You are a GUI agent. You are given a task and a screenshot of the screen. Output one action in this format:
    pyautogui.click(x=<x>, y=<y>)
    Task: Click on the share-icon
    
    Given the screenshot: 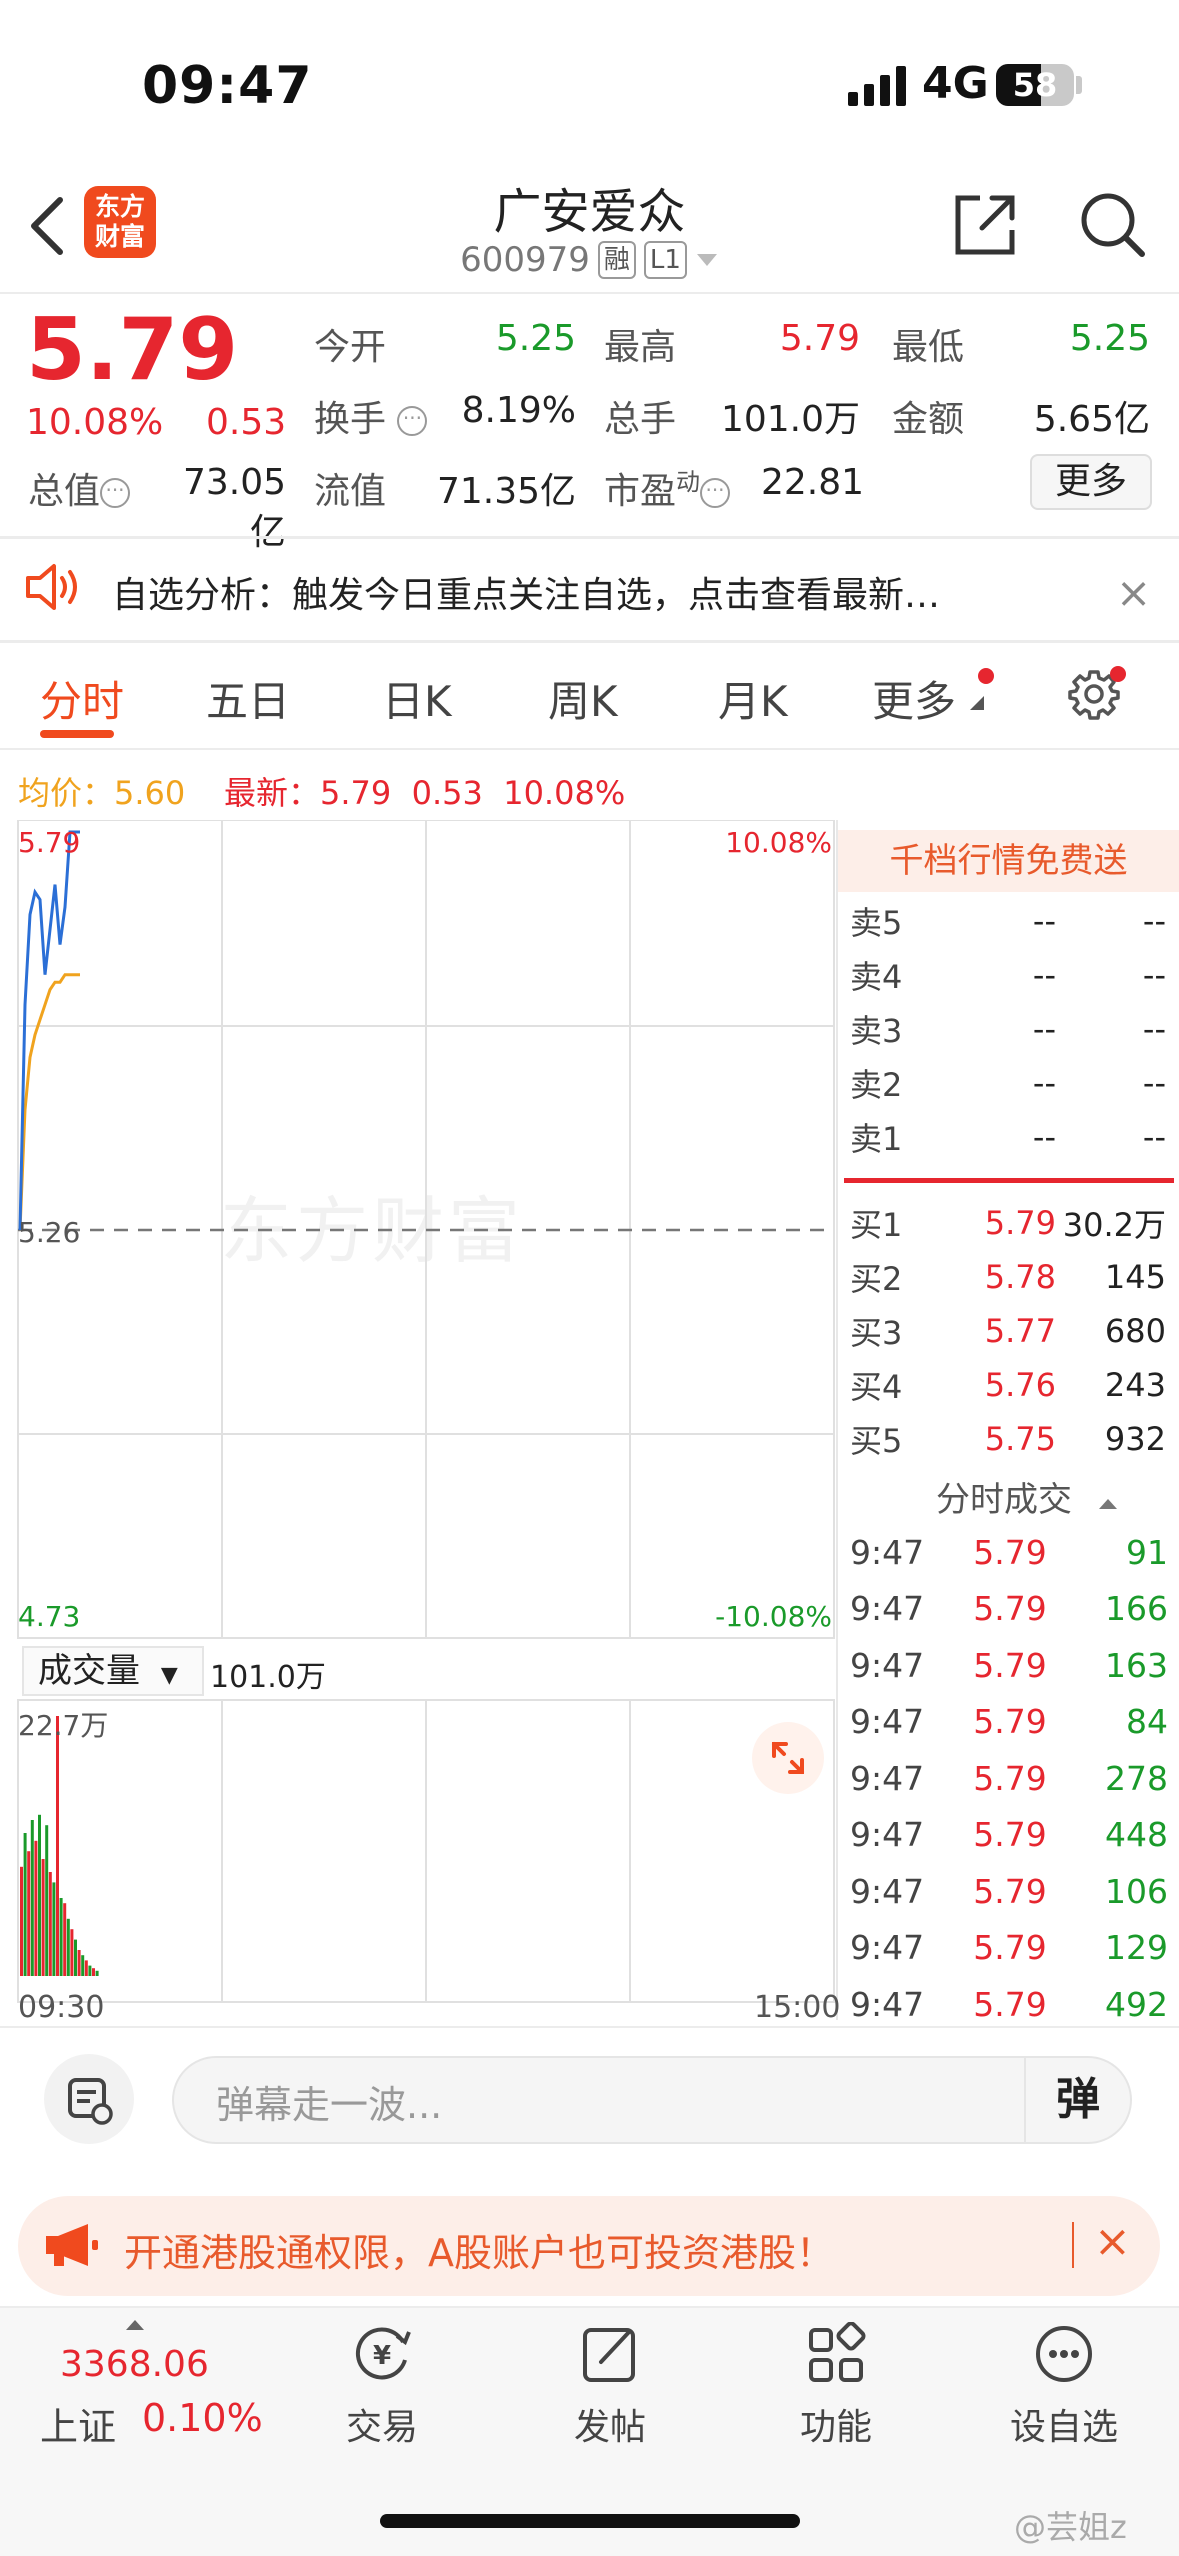 What is the action you would take?
    pyautogui.click(x=985, y=225)
    